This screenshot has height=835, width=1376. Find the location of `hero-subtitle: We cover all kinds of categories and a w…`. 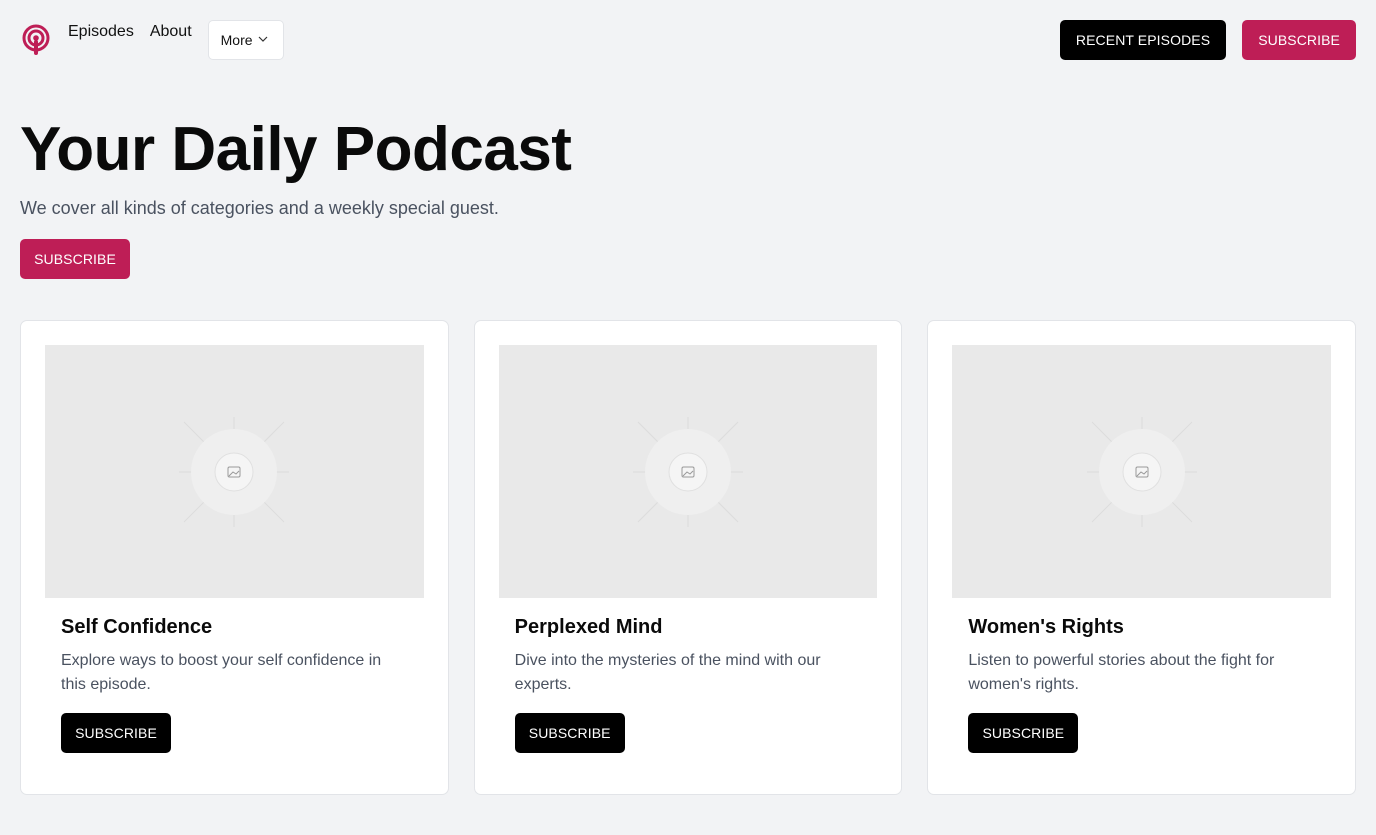

hero-subtitle: We cover all kinds of categories and a w… is located at coordinates (259, 208).